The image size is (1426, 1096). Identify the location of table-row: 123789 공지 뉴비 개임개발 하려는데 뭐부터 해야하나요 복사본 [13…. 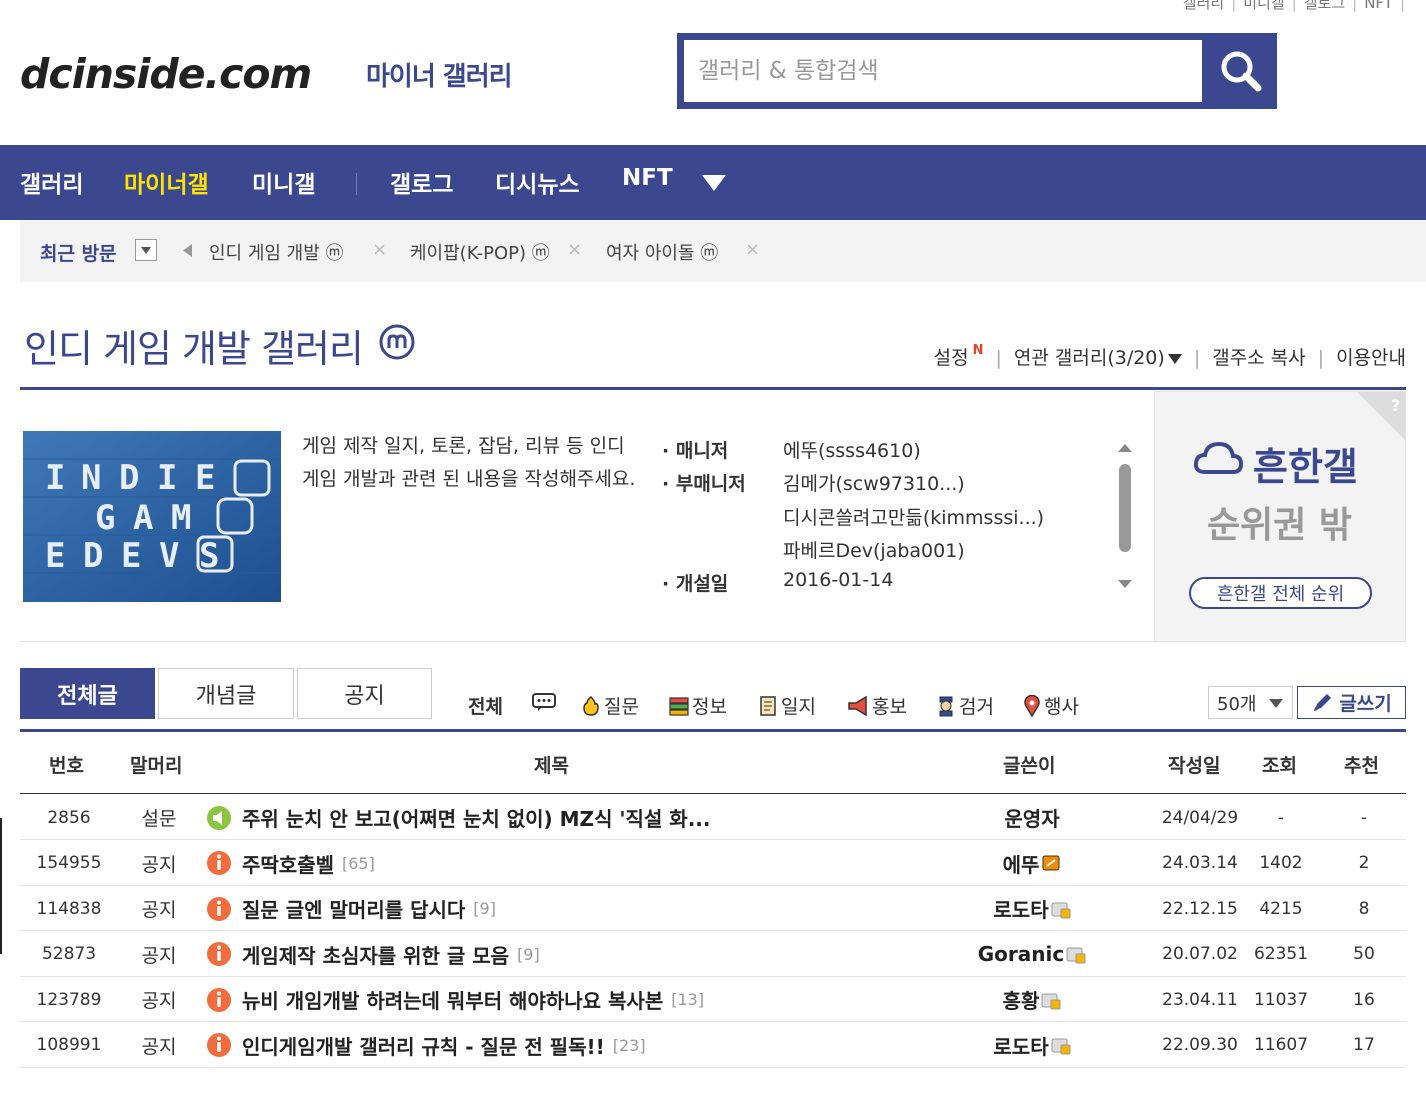
(713, 999).